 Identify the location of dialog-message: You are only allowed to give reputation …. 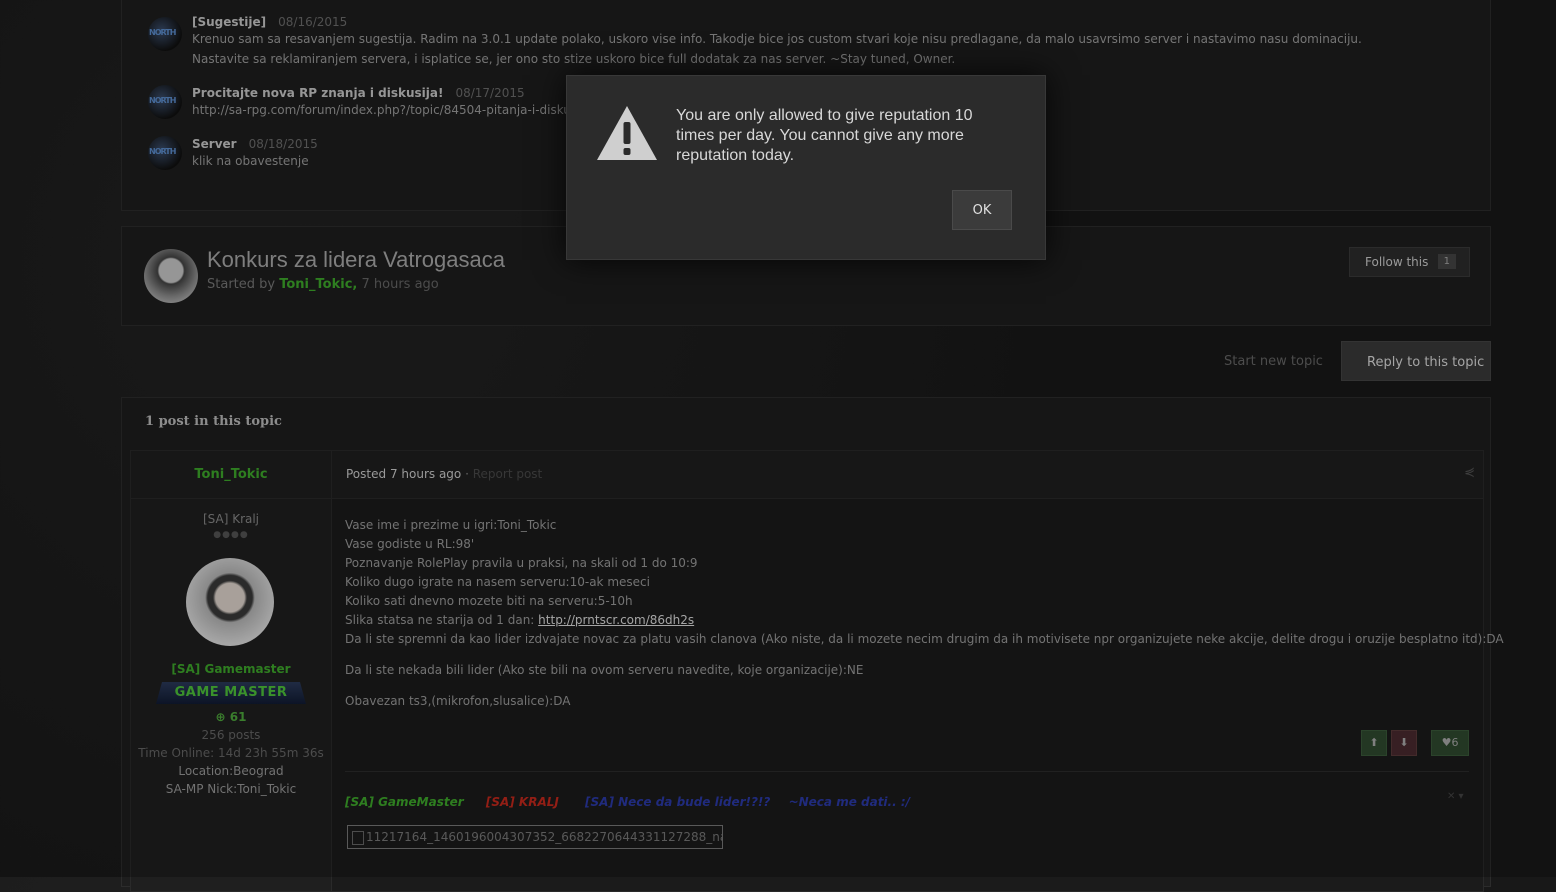
(824, 135).